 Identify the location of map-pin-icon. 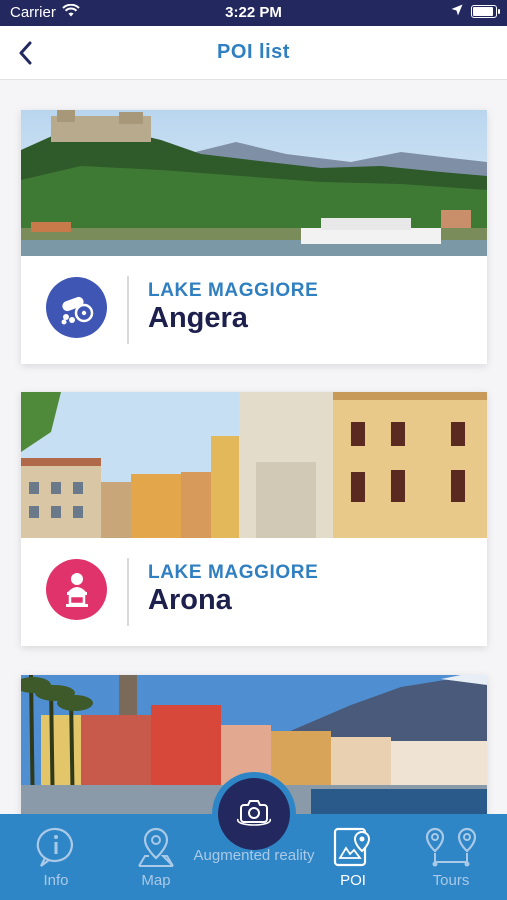
(156, 847).